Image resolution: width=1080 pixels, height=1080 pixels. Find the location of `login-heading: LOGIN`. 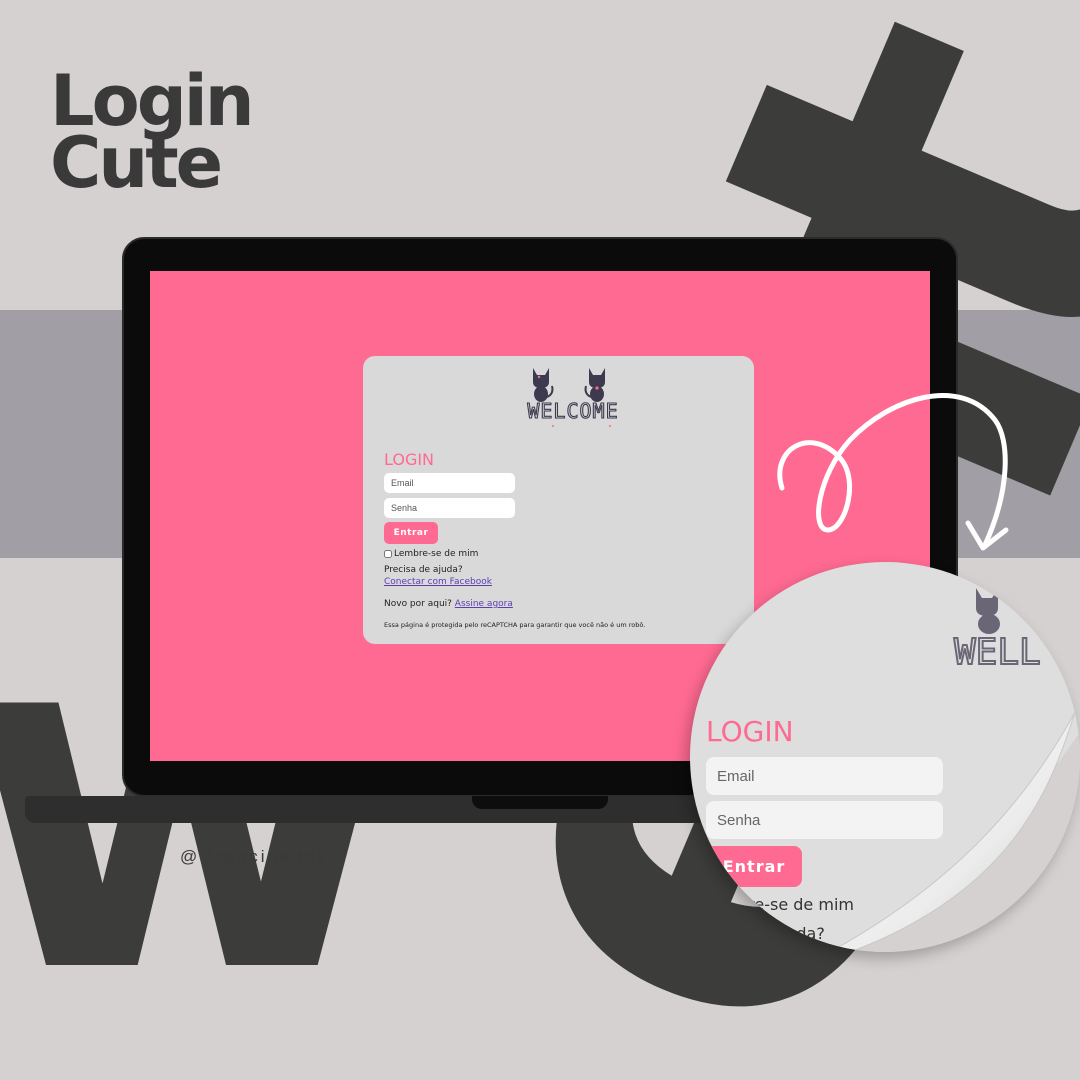

login-heading: LOGIN is located at coordinates (409, 459).